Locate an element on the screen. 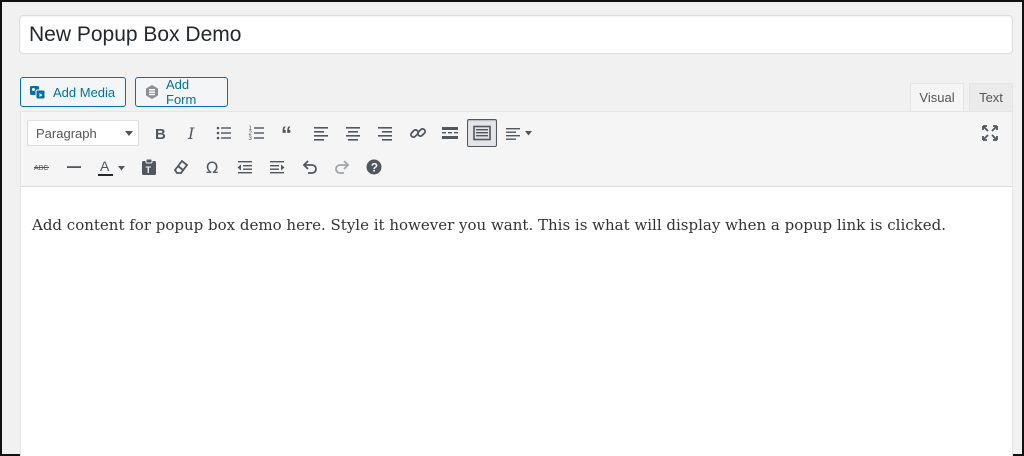 This screenshot has height=456, width=1024. add-media-button: Add Media is located at coordinates (73, 92).